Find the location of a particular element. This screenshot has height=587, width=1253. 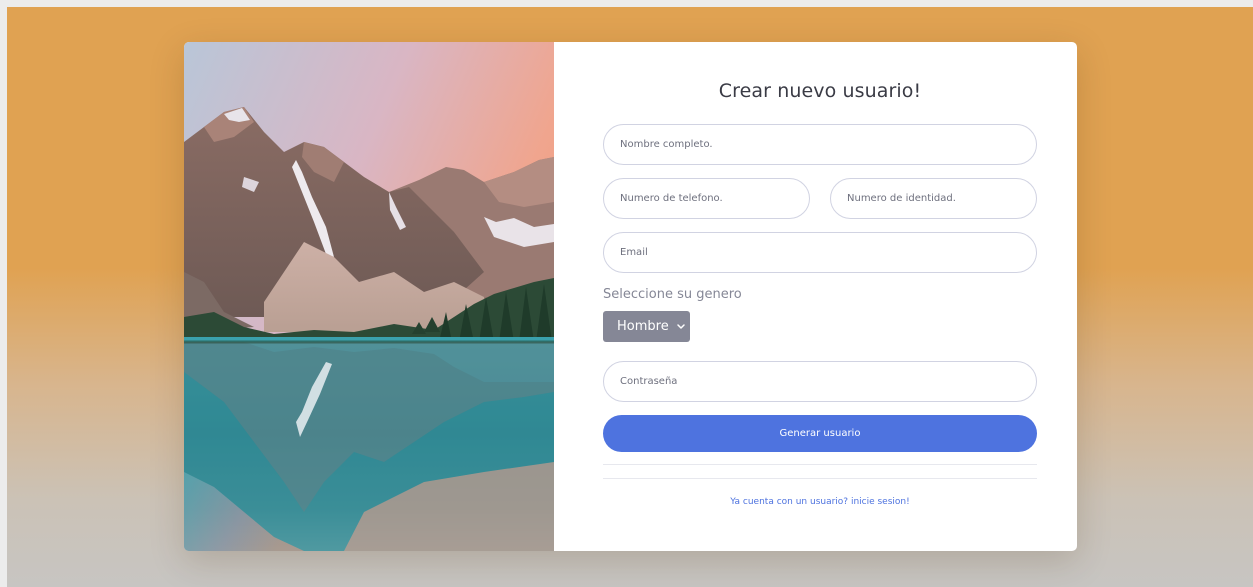

chevron-down-icon is located at coordinates (681, 326).